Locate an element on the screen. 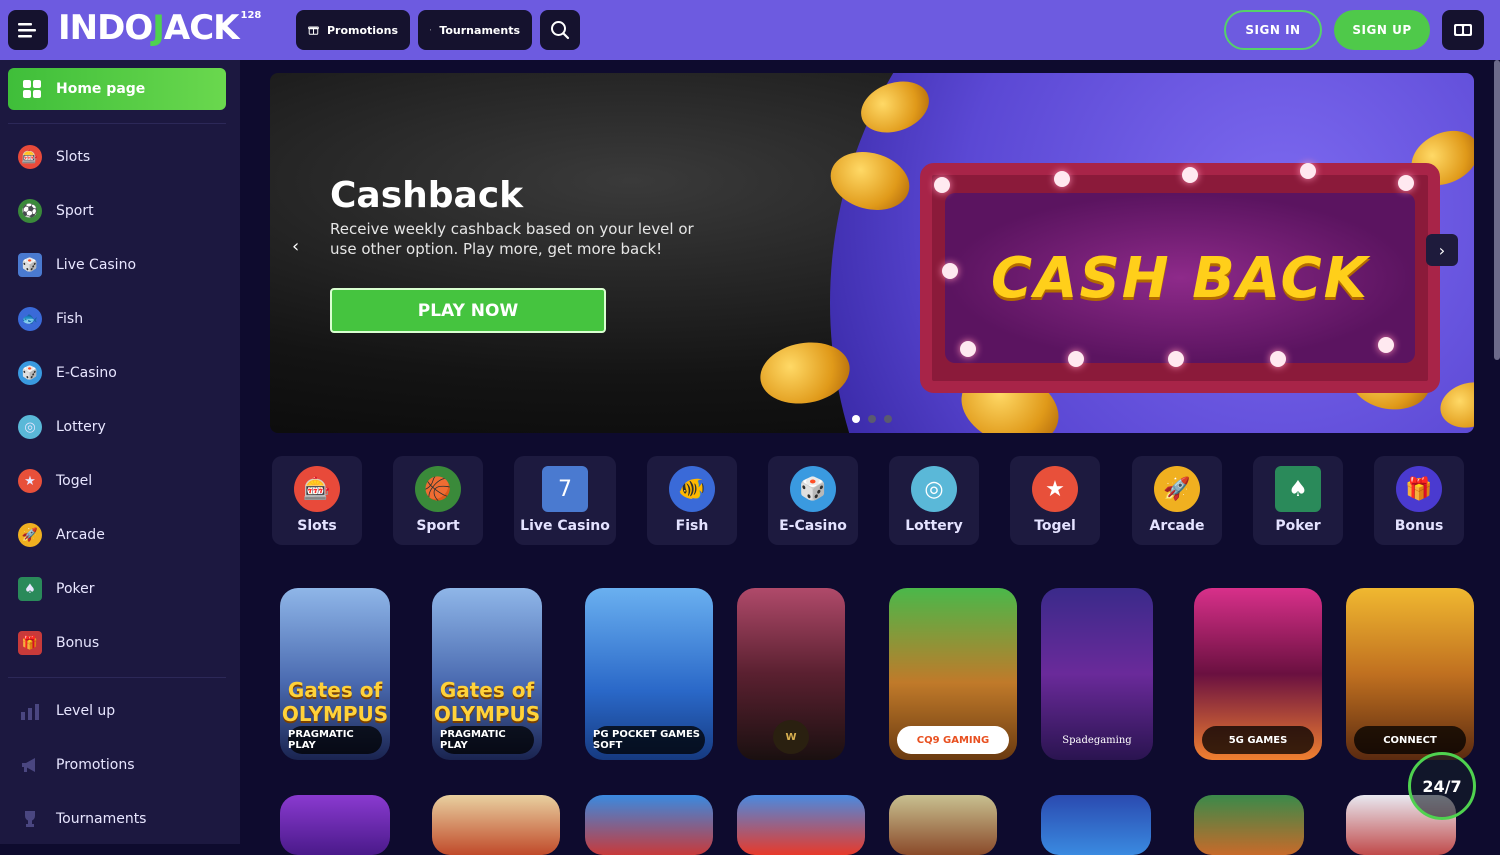  category-label: Fish is located at coordinates (692, 526).